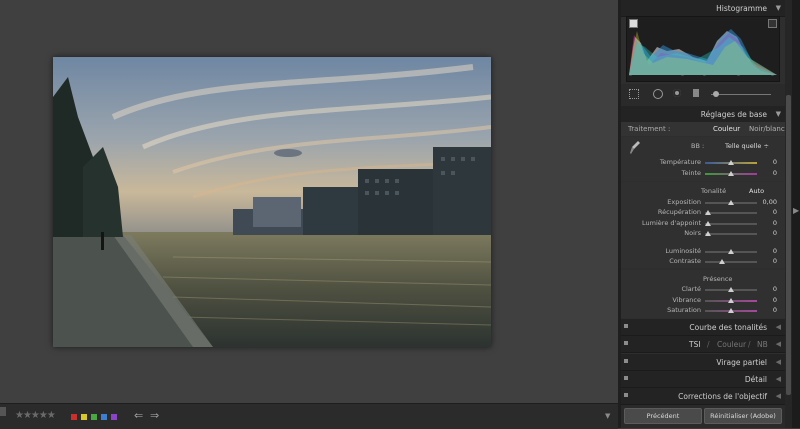 Image resolution: width=800 pixels, height=429 pixels. What do you see at coordinates (796, 210) in the screenshot?
I see `collapse-panel-arrow-icon: ▶` at bounding box center [796, 210].